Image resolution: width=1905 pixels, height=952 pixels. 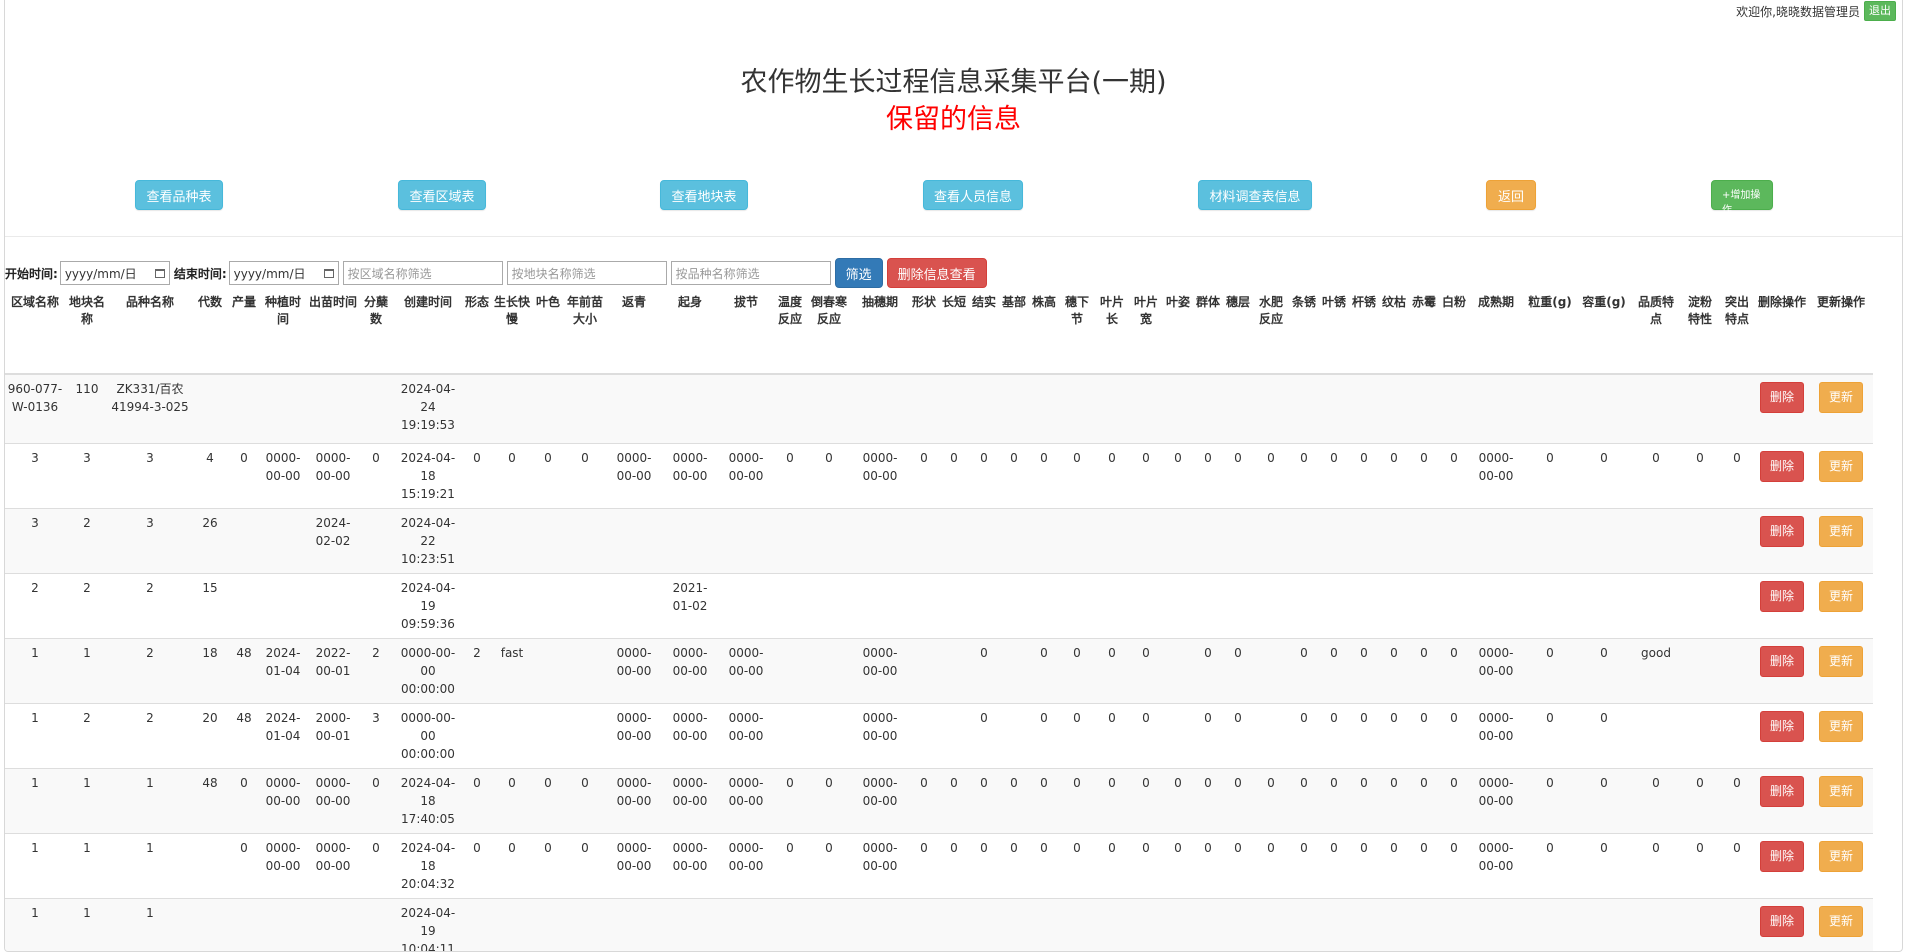 I want to click on column-header: 地块名称, so click(x=87, y=332).